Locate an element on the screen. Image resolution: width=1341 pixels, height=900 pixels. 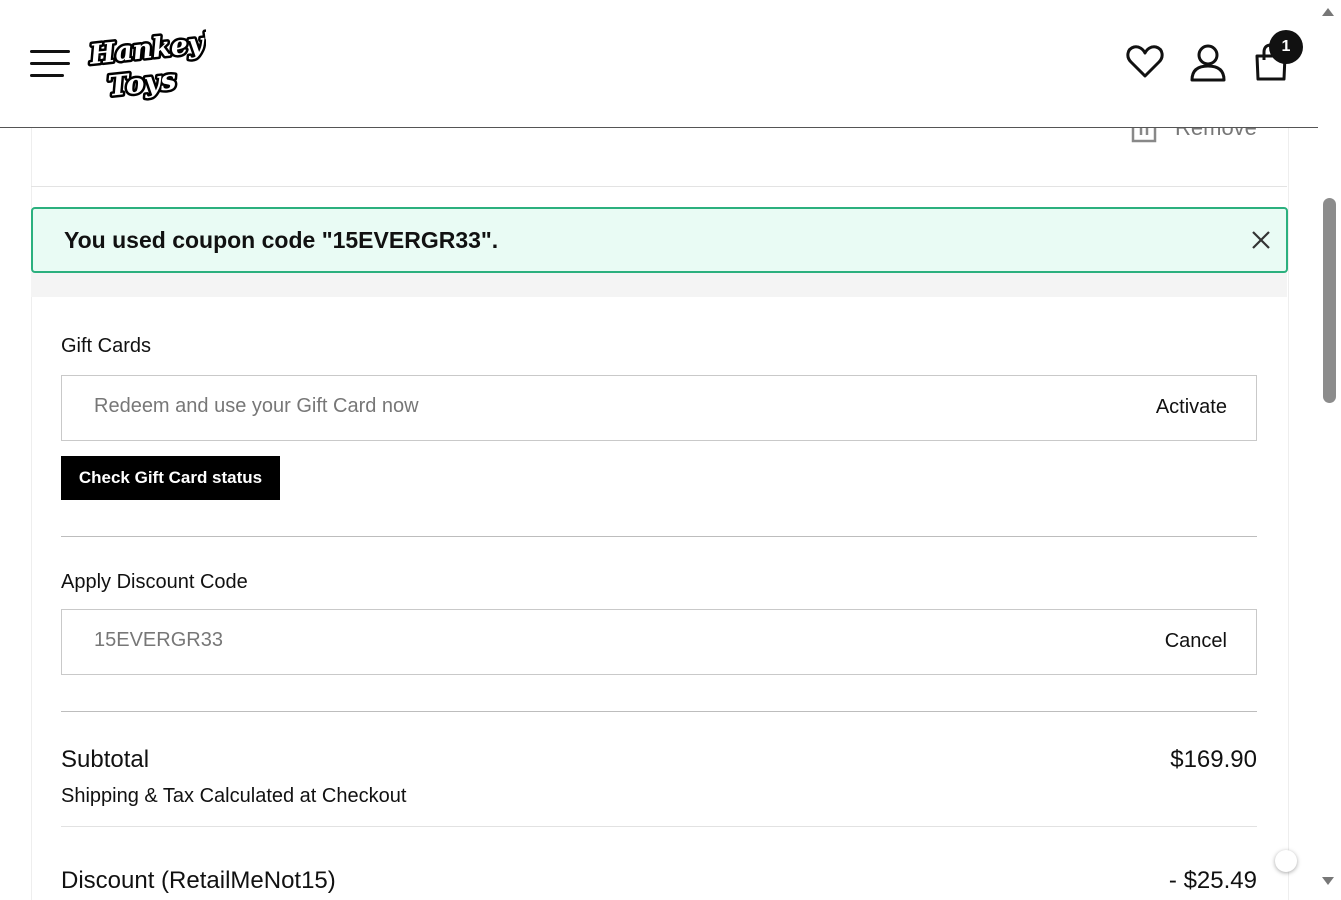
hankeys-toys-logo: Hankey's Hankey's Toys Toys is located at coordinates (146, 63).